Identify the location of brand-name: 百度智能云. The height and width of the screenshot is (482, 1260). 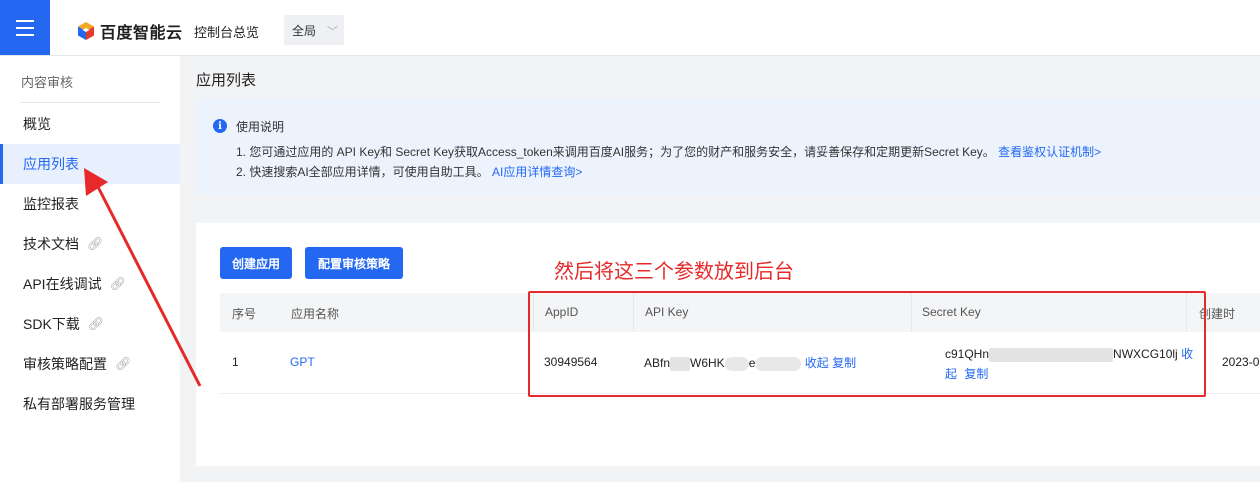
(141, 33).